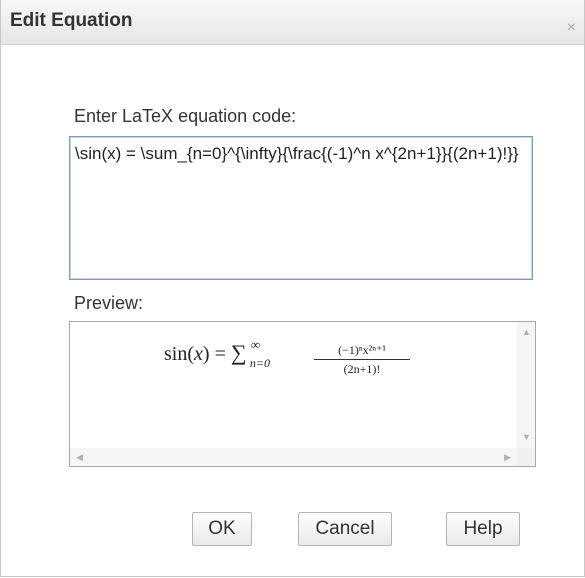 Image resolution: width=585 pixels, height=578 pixels. I want to click on preview-label: Preview:, so click(109, 303).